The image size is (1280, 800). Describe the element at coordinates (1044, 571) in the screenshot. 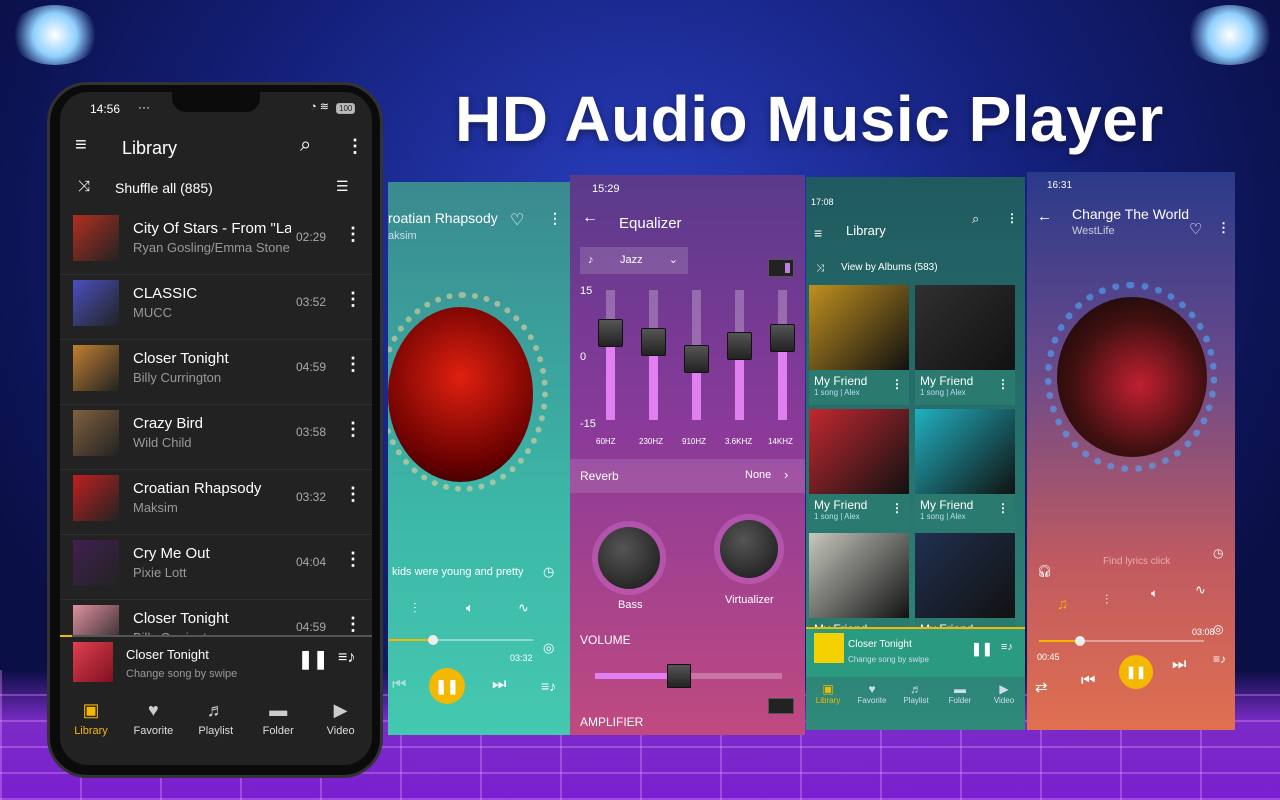

I see `headphones-icon: 🎧︎` at that location.